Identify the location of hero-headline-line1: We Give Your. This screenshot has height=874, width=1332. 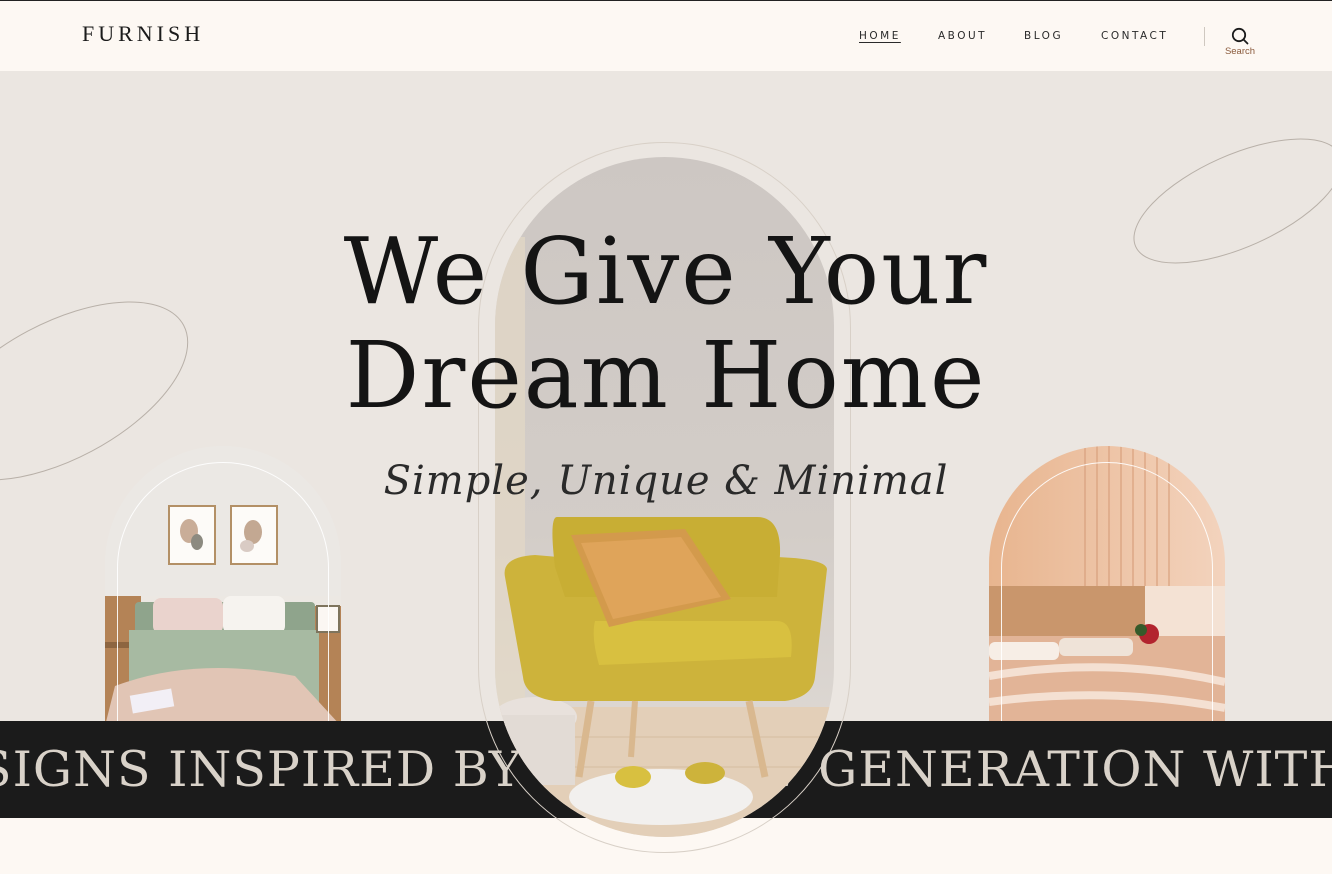
(666, 271).